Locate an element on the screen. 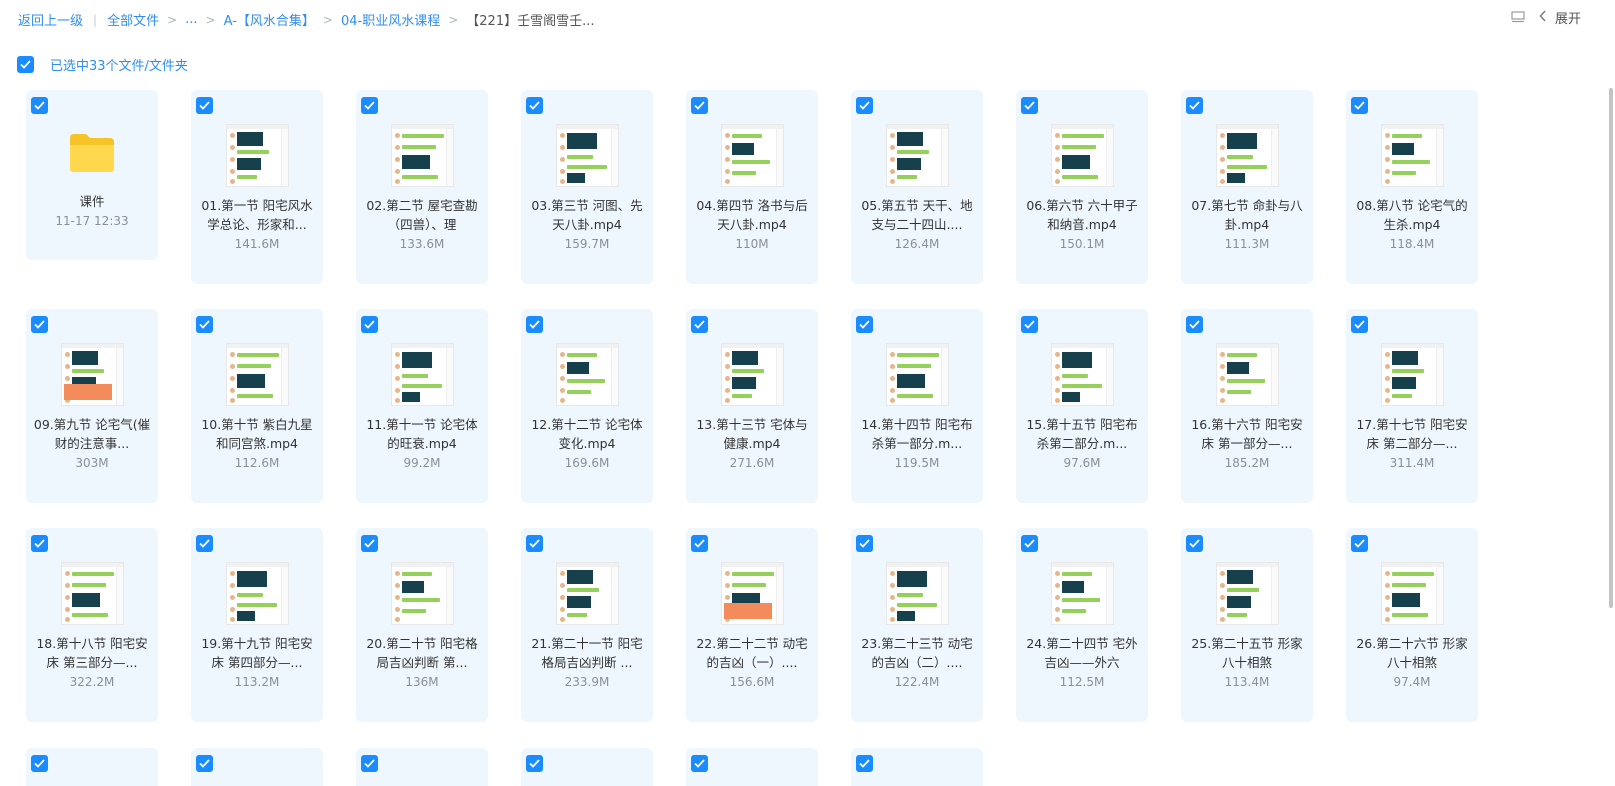 The image size is (1615, 786). file-item: 02.第二节 屋宅查勘（四兽）、理 133.6M is located at coordinates (422, 187).